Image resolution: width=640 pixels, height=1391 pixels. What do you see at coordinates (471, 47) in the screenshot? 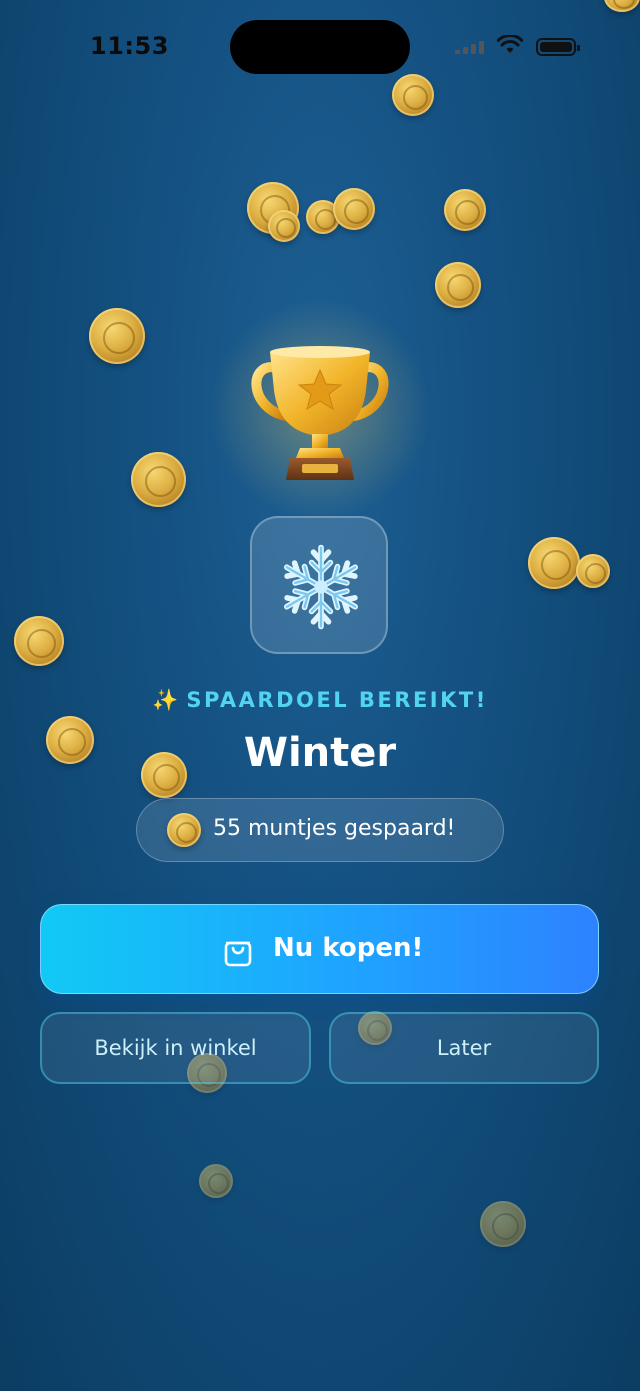
I see `cellular-signal-icon` at bounding box center [471, 47].